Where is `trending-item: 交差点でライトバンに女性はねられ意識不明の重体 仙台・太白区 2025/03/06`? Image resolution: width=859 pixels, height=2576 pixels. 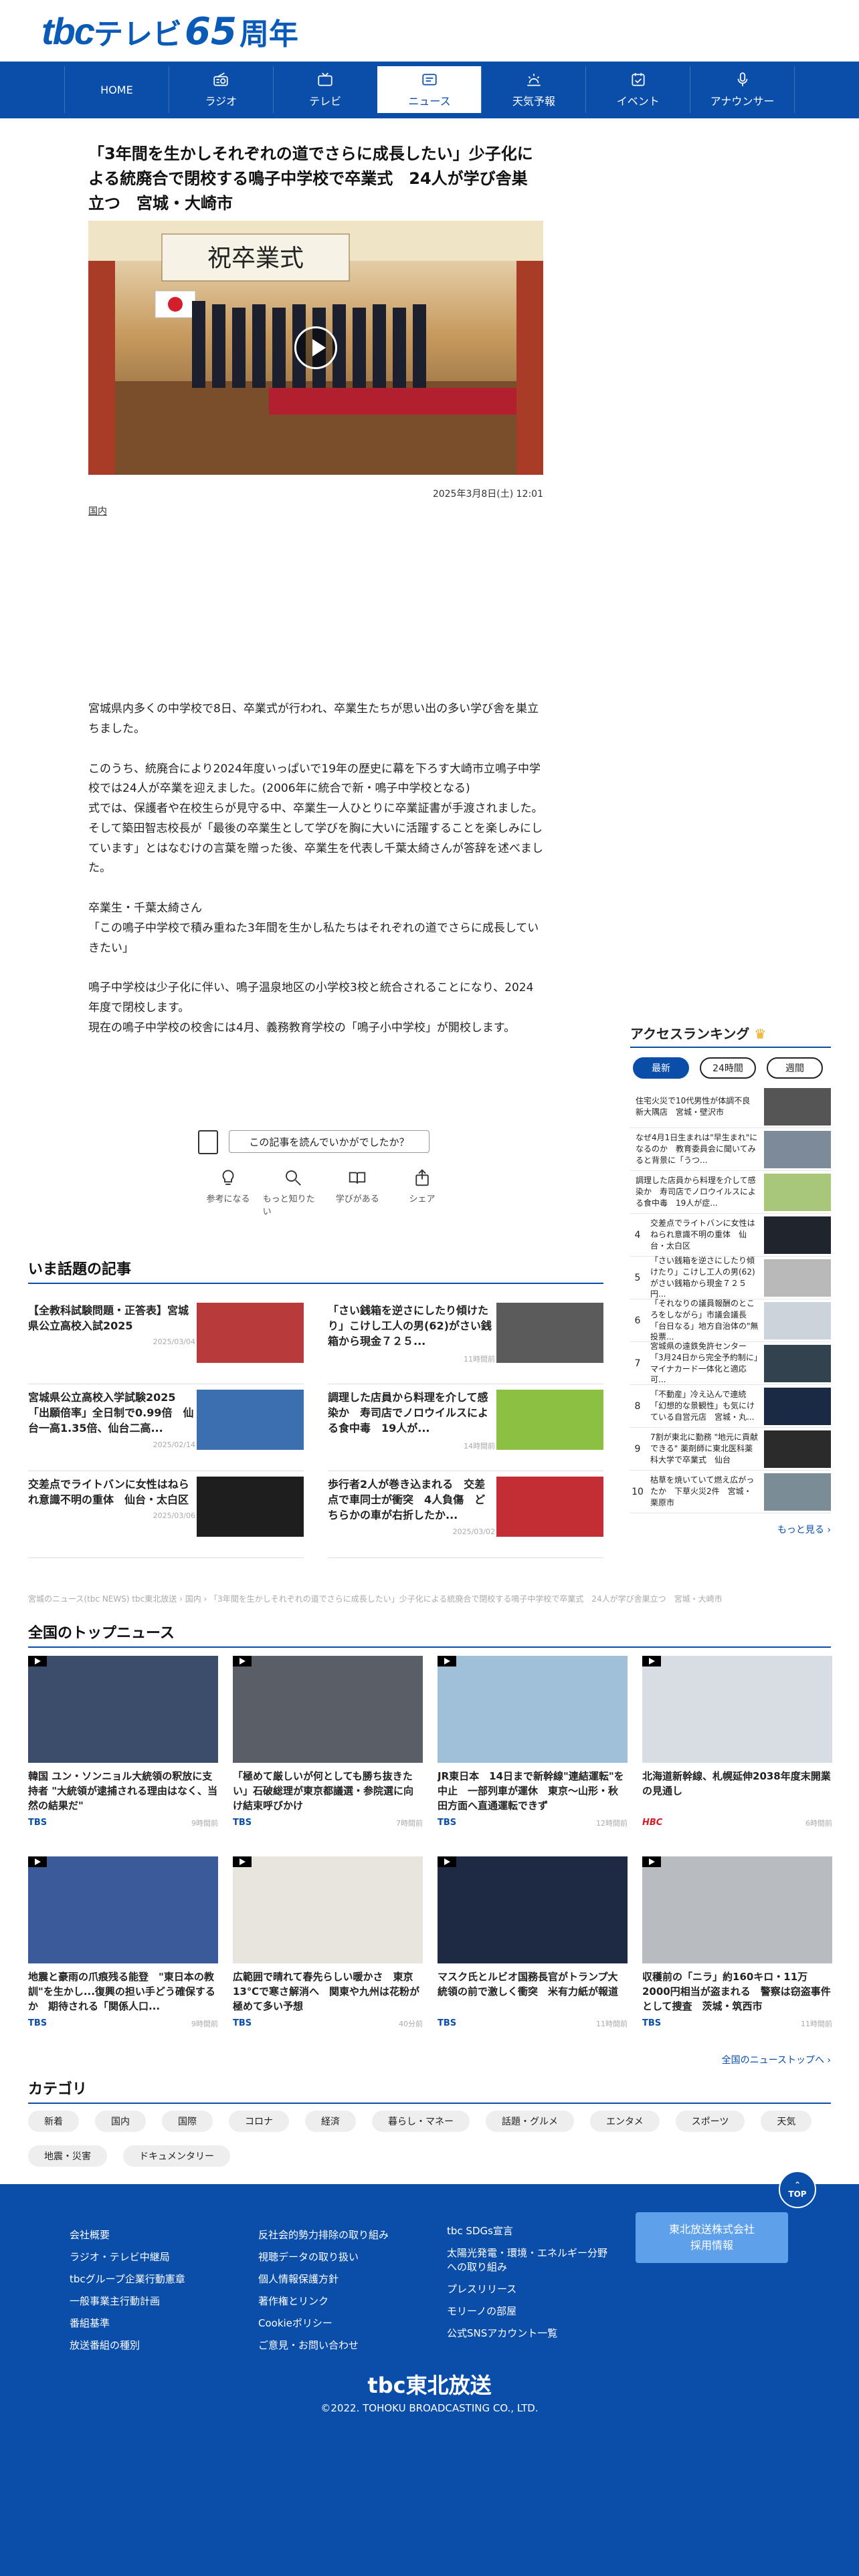 trending-item: 交差点でライトバンに女性はねられ意識不明の重体 仙台・太白区 2025/03/06 is located at coordinates (166, 1514).